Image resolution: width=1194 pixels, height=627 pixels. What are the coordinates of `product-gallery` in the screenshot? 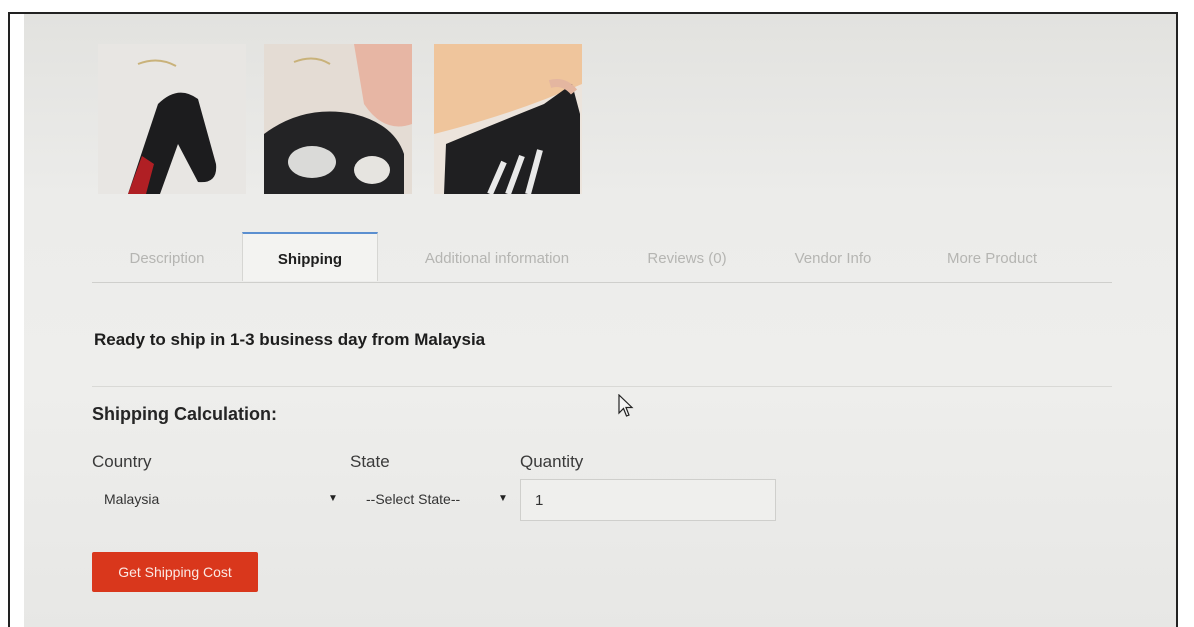 It's located at (348, 119).